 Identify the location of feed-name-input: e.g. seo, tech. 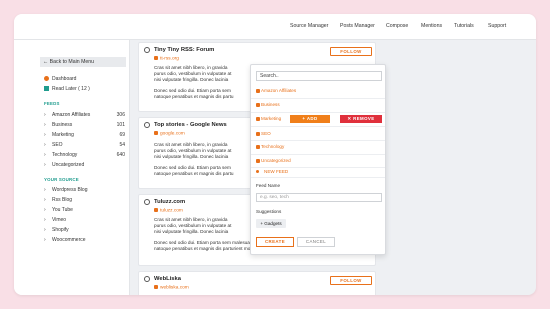
(319, 197).